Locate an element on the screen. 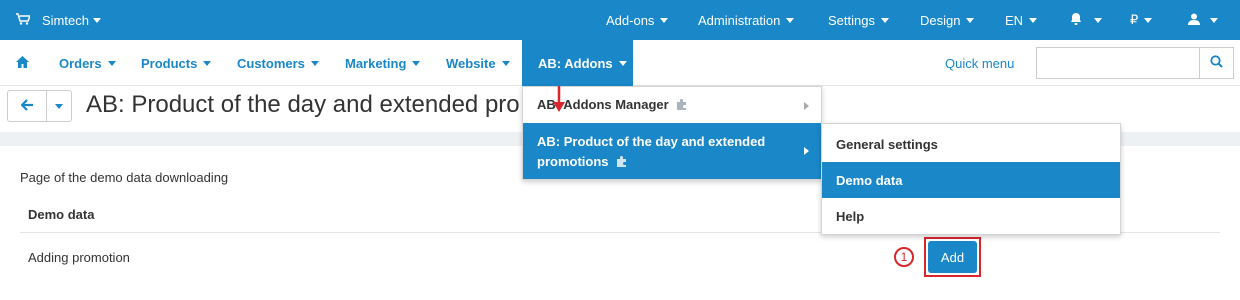  nav-label: Website is located at coordinates (471, 63).